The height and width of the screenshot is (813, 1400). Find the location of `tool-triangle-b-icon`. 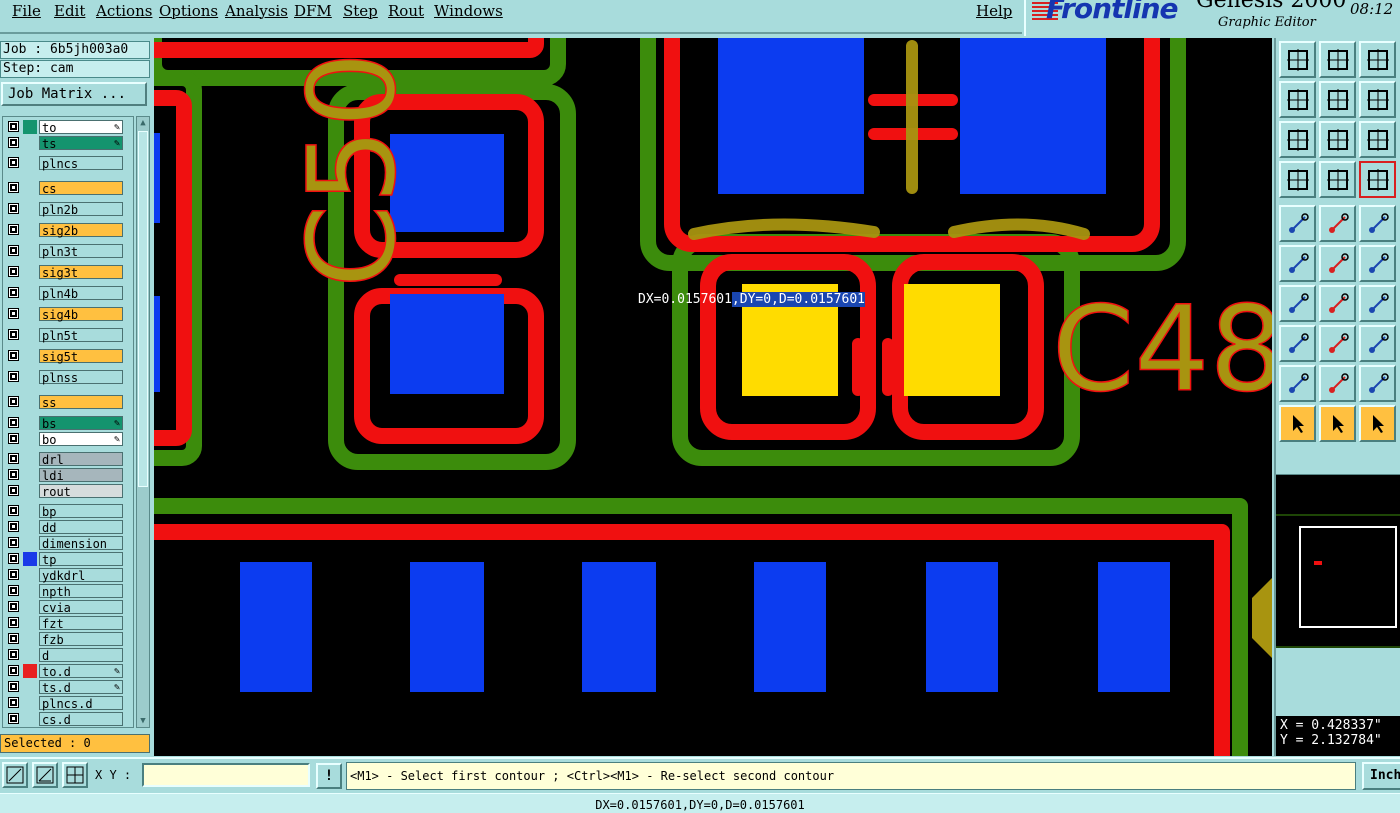

tool-triangle-b-icon is located at coordinates (1337, 383).